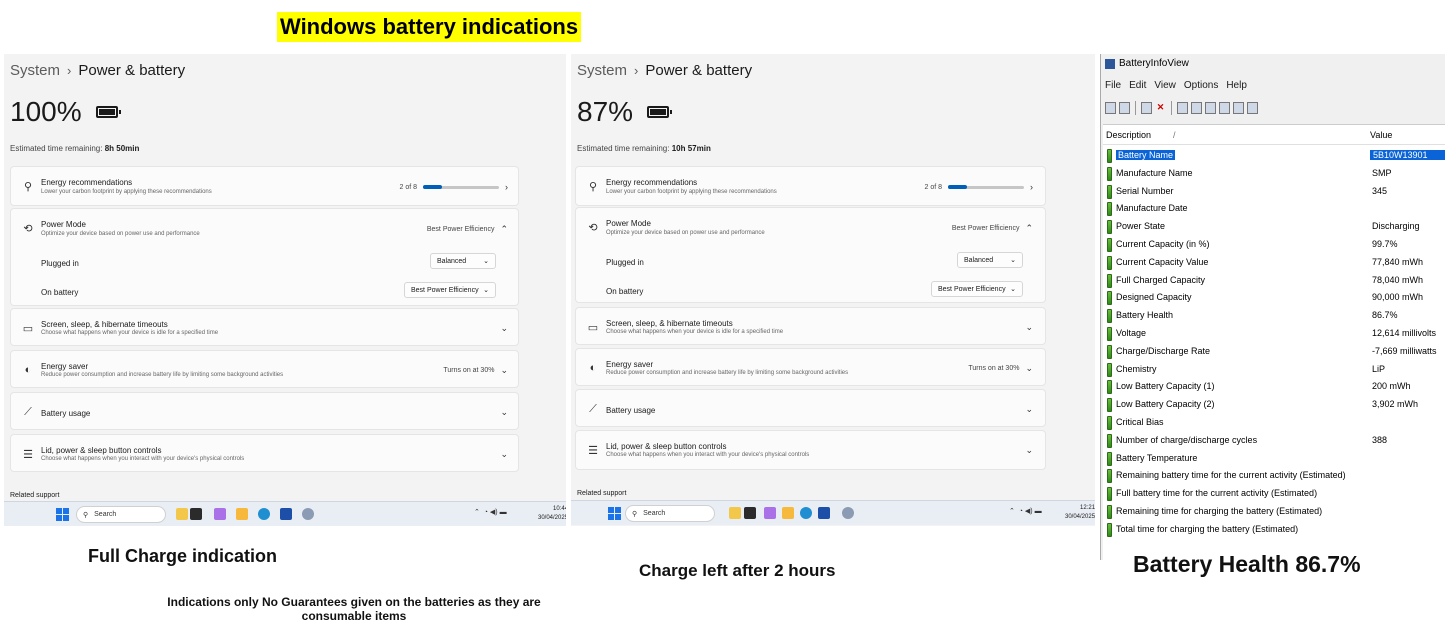 This screenshot has width=1445, height=634. Describe the element at coordinates (28, 455) in the screenshot. I see `lid-controls-icon: ☰` at that location.